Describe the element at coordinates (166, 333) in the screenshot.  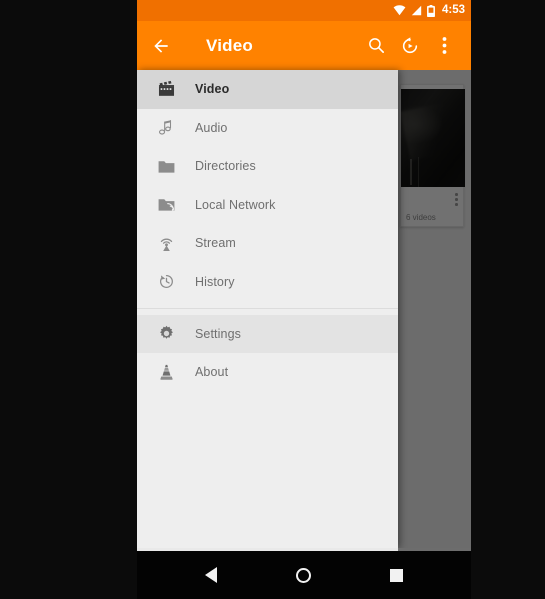
I see `gear-icon` at that location.